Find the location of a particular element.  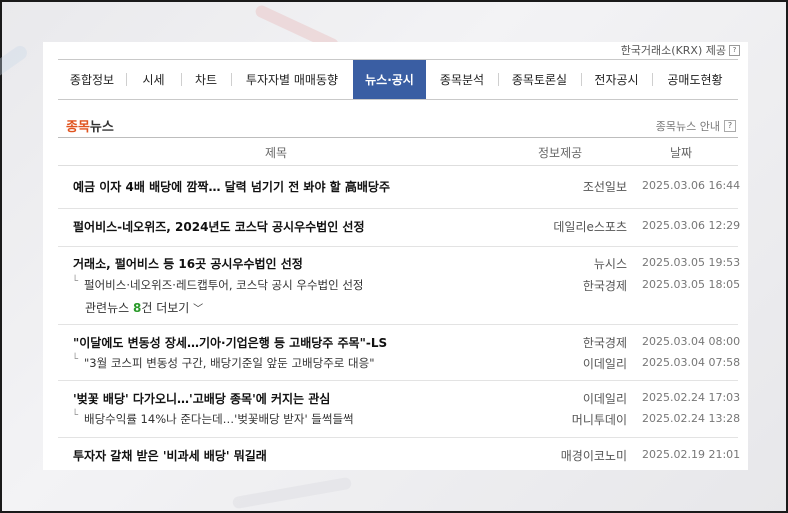

section-title: 종목뉴스 is located at coordinates (90, 125).